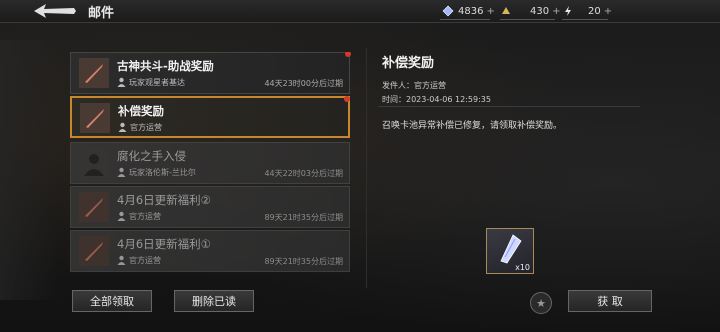 The height and width of the screenshot is (332, 720). What do you see at coordinates (303, 173) in the screenshot?
I see `mail-expire: 44天22时03分后过期` at bounding box center [303, 173].